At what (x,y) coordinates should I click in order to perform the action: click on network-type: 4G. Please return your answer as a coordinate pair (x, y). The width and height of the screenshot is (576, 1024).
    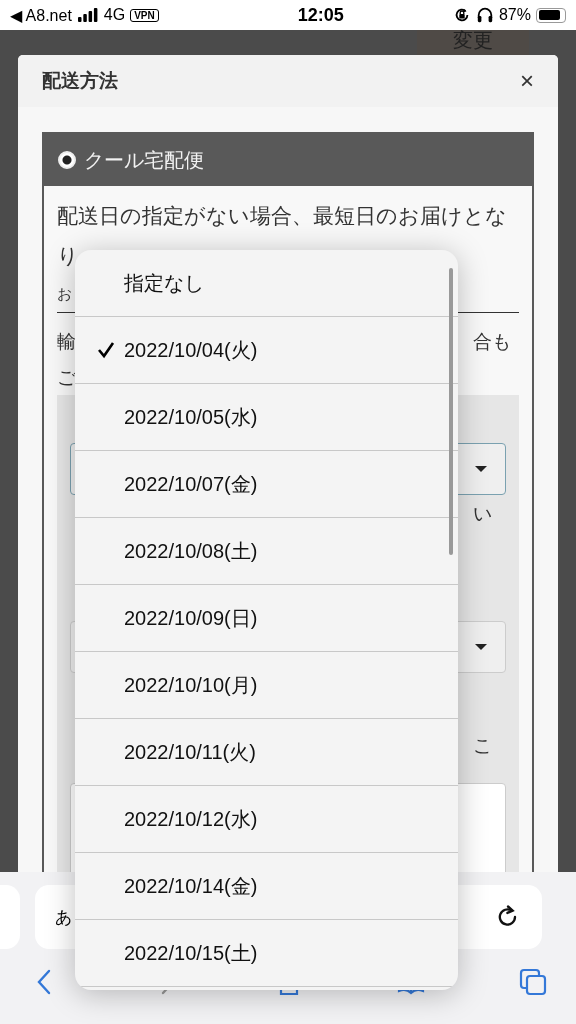
    Looking at the image, I should click on (114, 15).